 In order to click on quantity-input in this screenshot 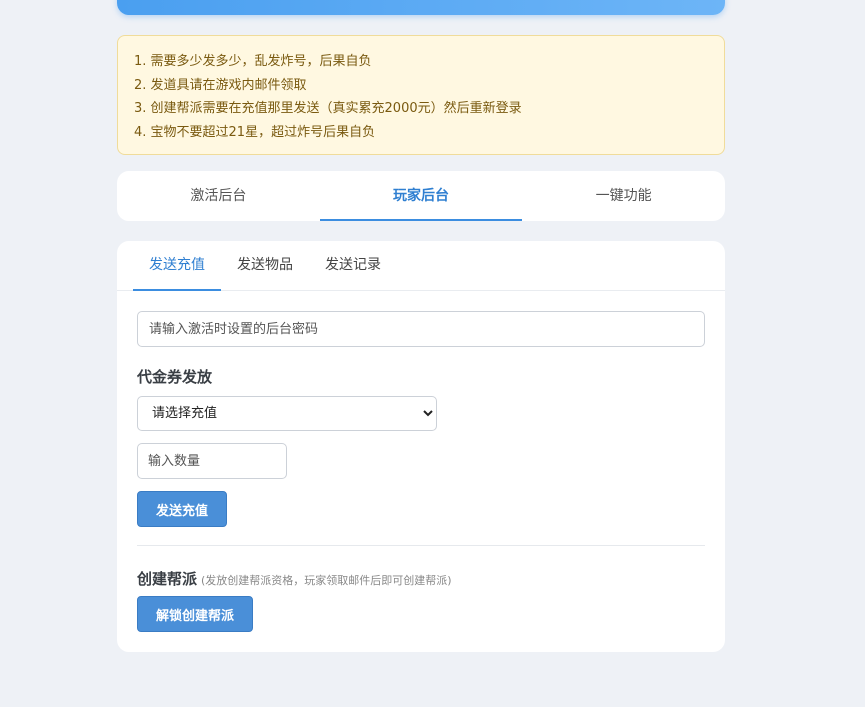, I will do `click(212, 461)`.